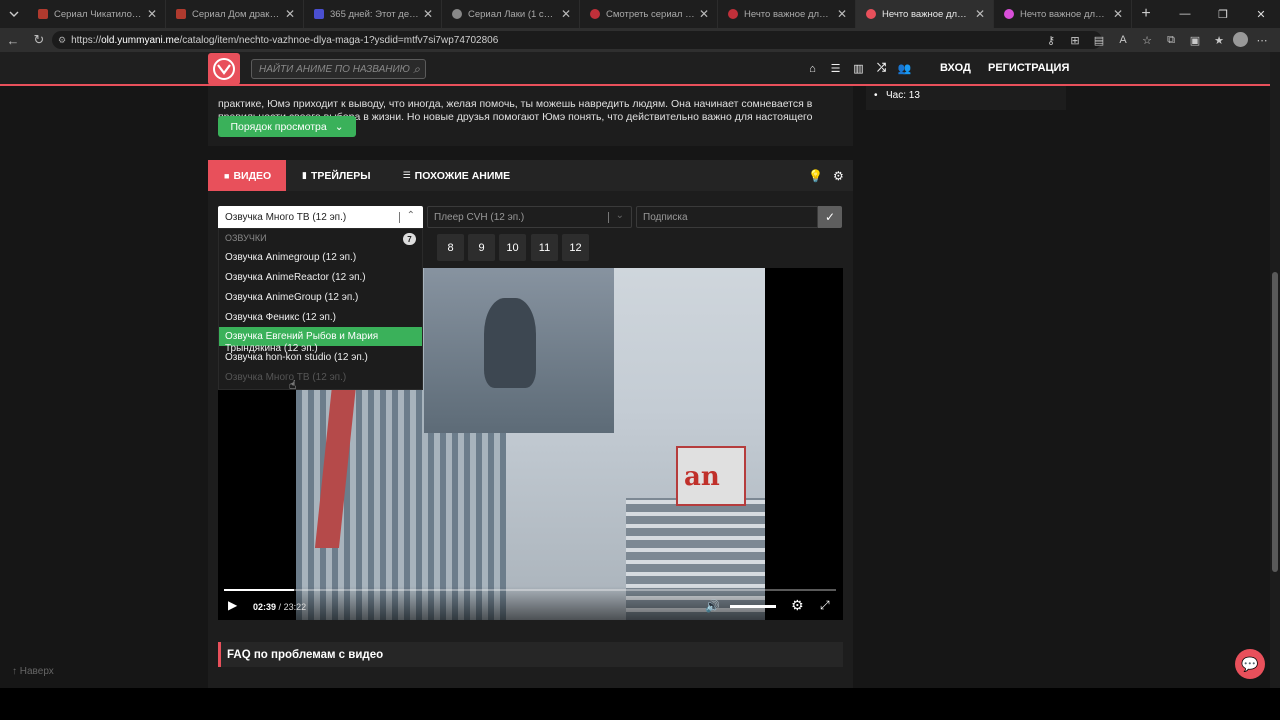  I want to click on new-tab-plus-icon: +, so click(1146, 14).